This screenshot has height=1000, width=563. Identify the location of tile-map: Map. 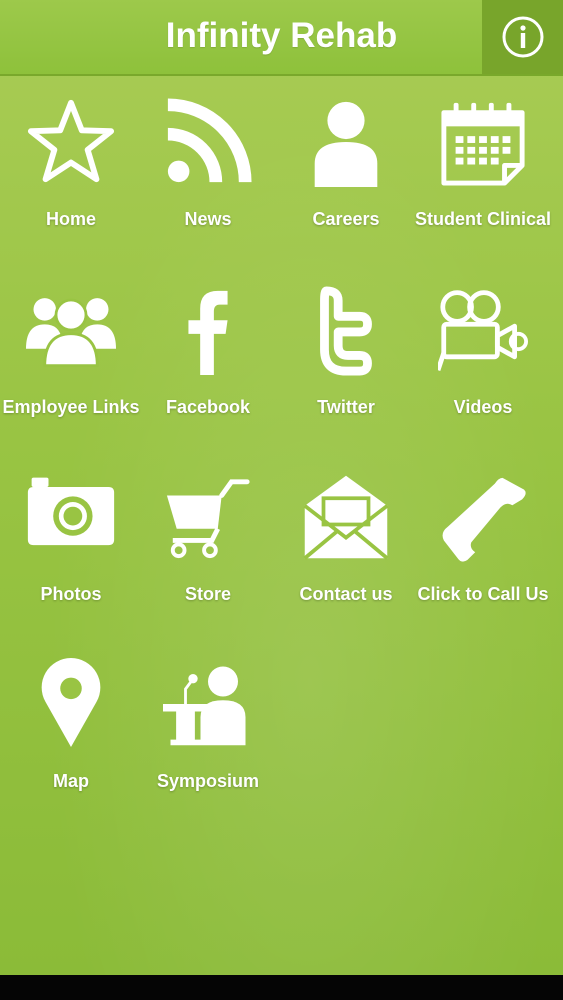
(71, 739).